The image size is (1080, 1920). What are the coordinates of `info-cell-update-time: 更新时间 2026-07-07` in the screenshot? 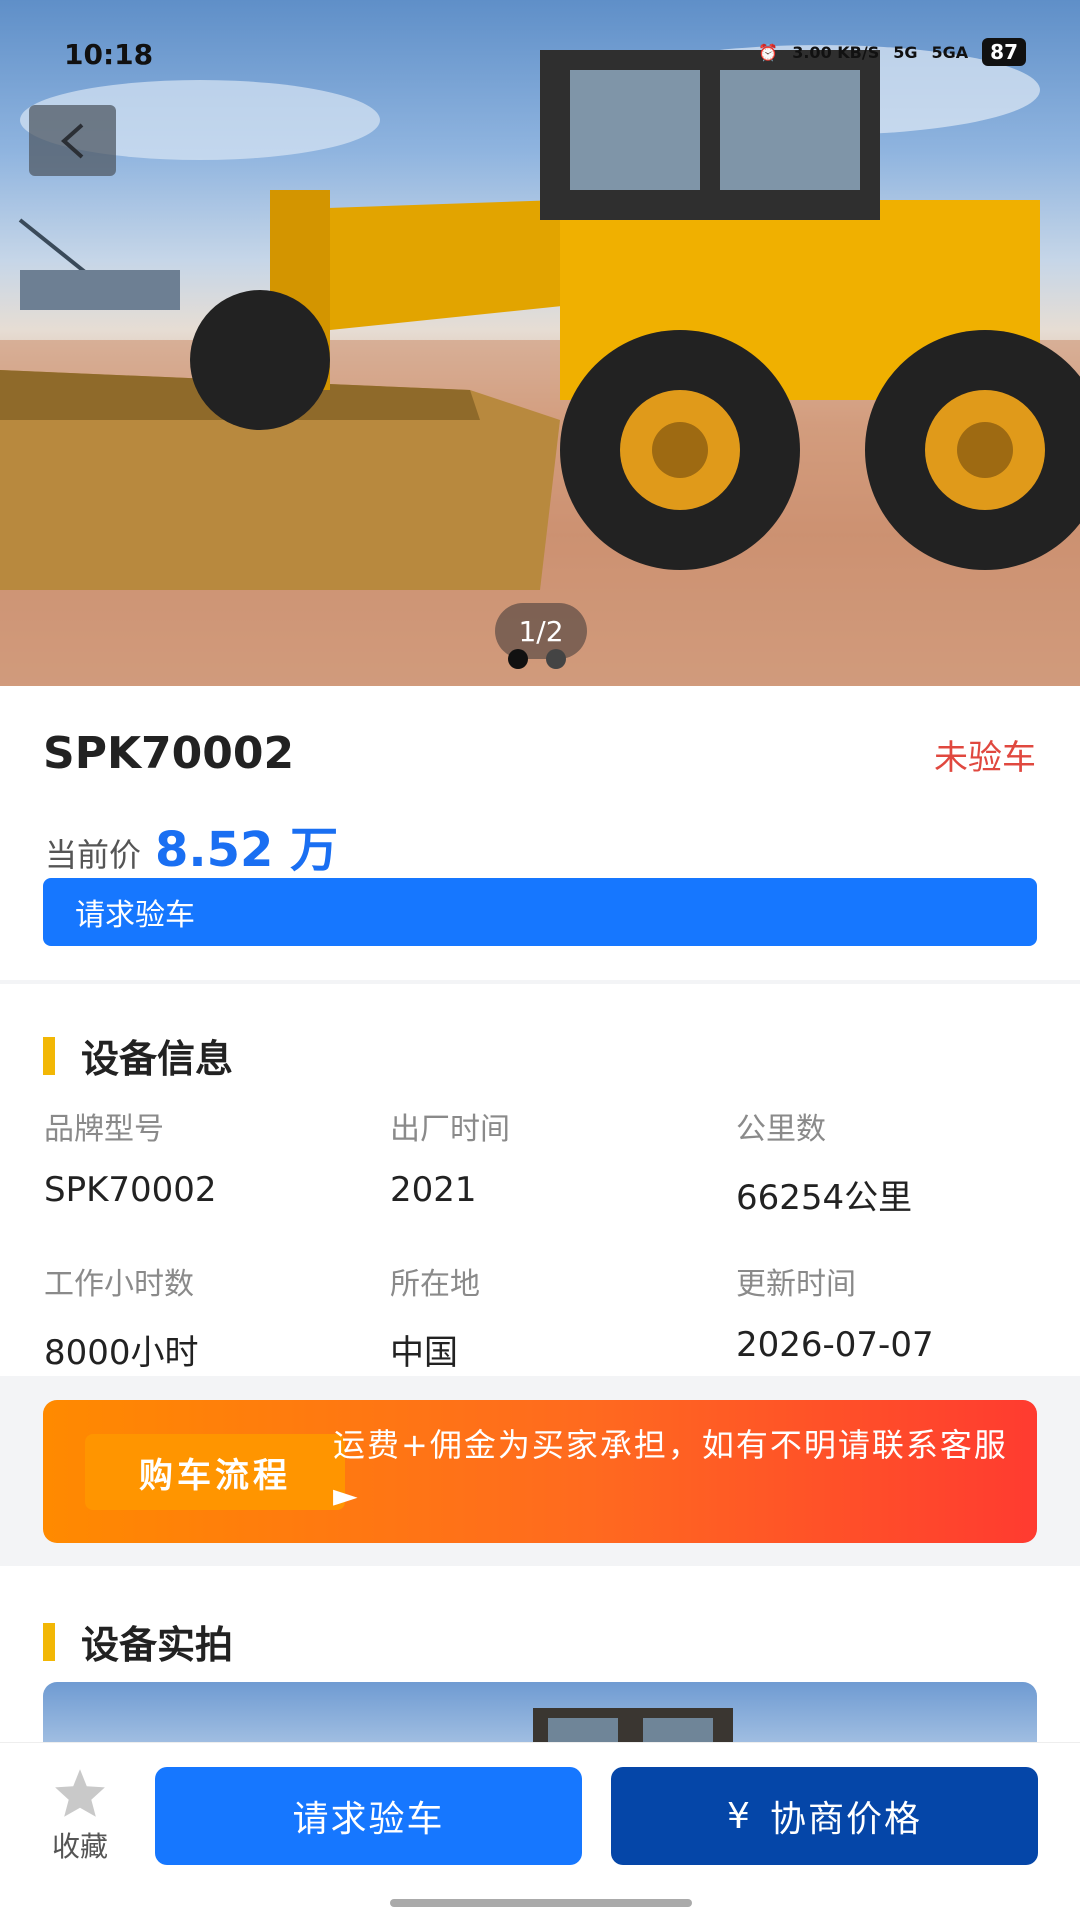 It's located at (890, 1316).